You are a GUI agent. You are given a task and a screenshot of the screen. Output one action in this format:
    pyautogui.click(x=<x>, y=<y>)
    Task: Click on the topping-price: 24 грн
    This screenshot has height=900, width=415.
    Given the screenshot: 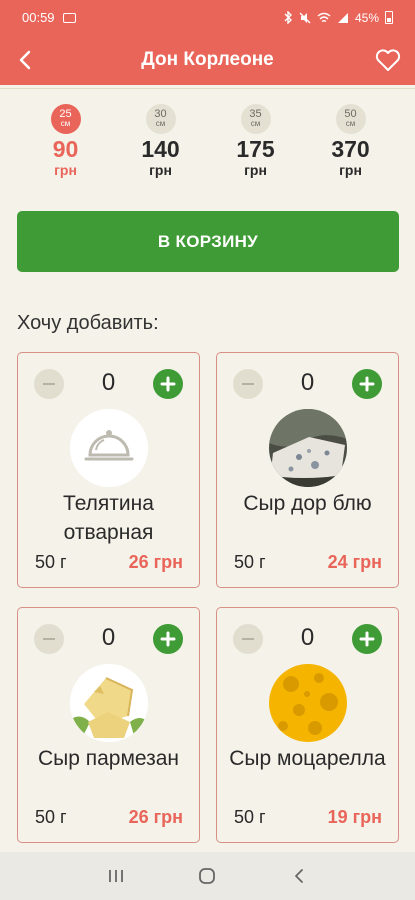 What is the action you would take?
    pyautogui.click(x=354, y=562)
    